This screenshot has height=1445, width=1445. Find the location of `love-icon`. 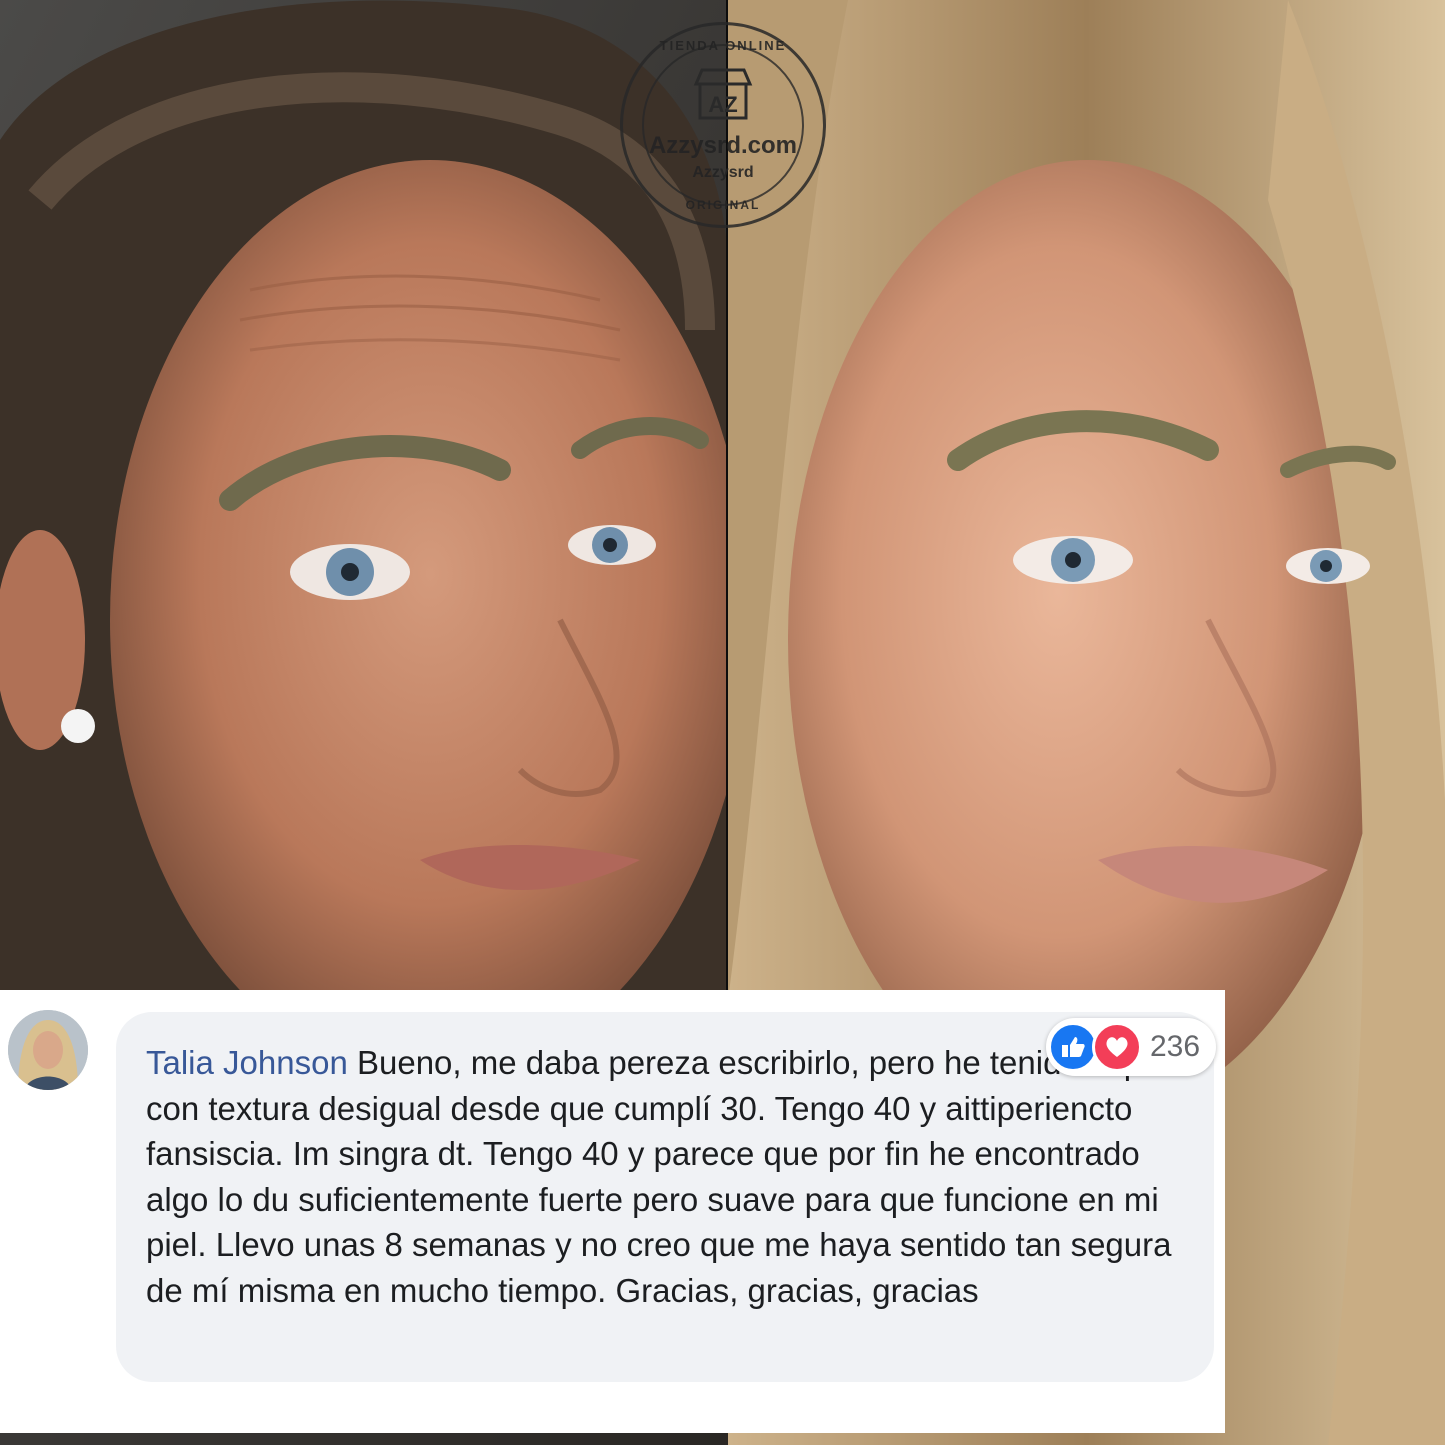

love-icon is located at coordinates (1117, 1047).